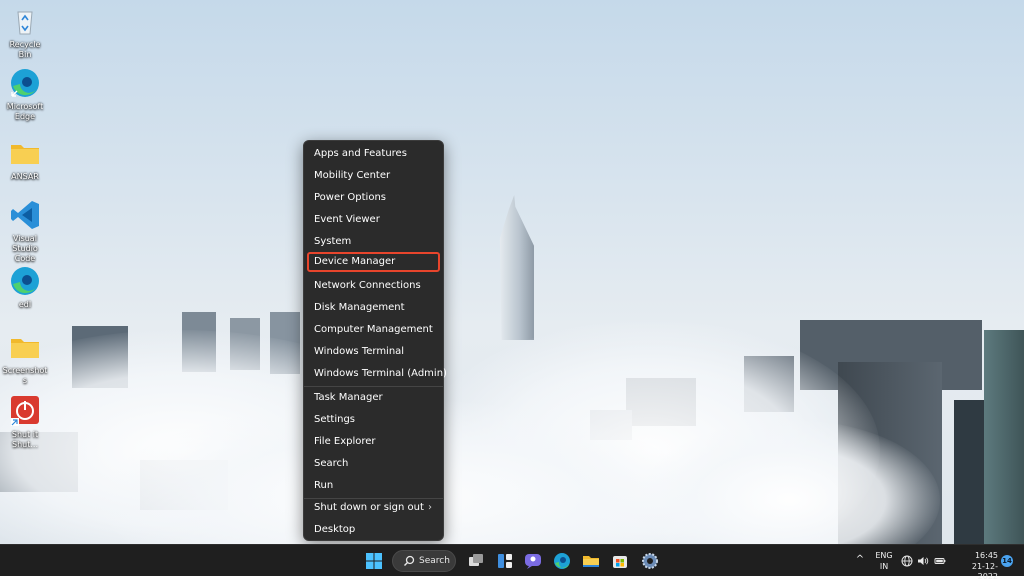 The height and width of the screenshot is (582, 1024). I want to click on store-icon, so click(620, 561).